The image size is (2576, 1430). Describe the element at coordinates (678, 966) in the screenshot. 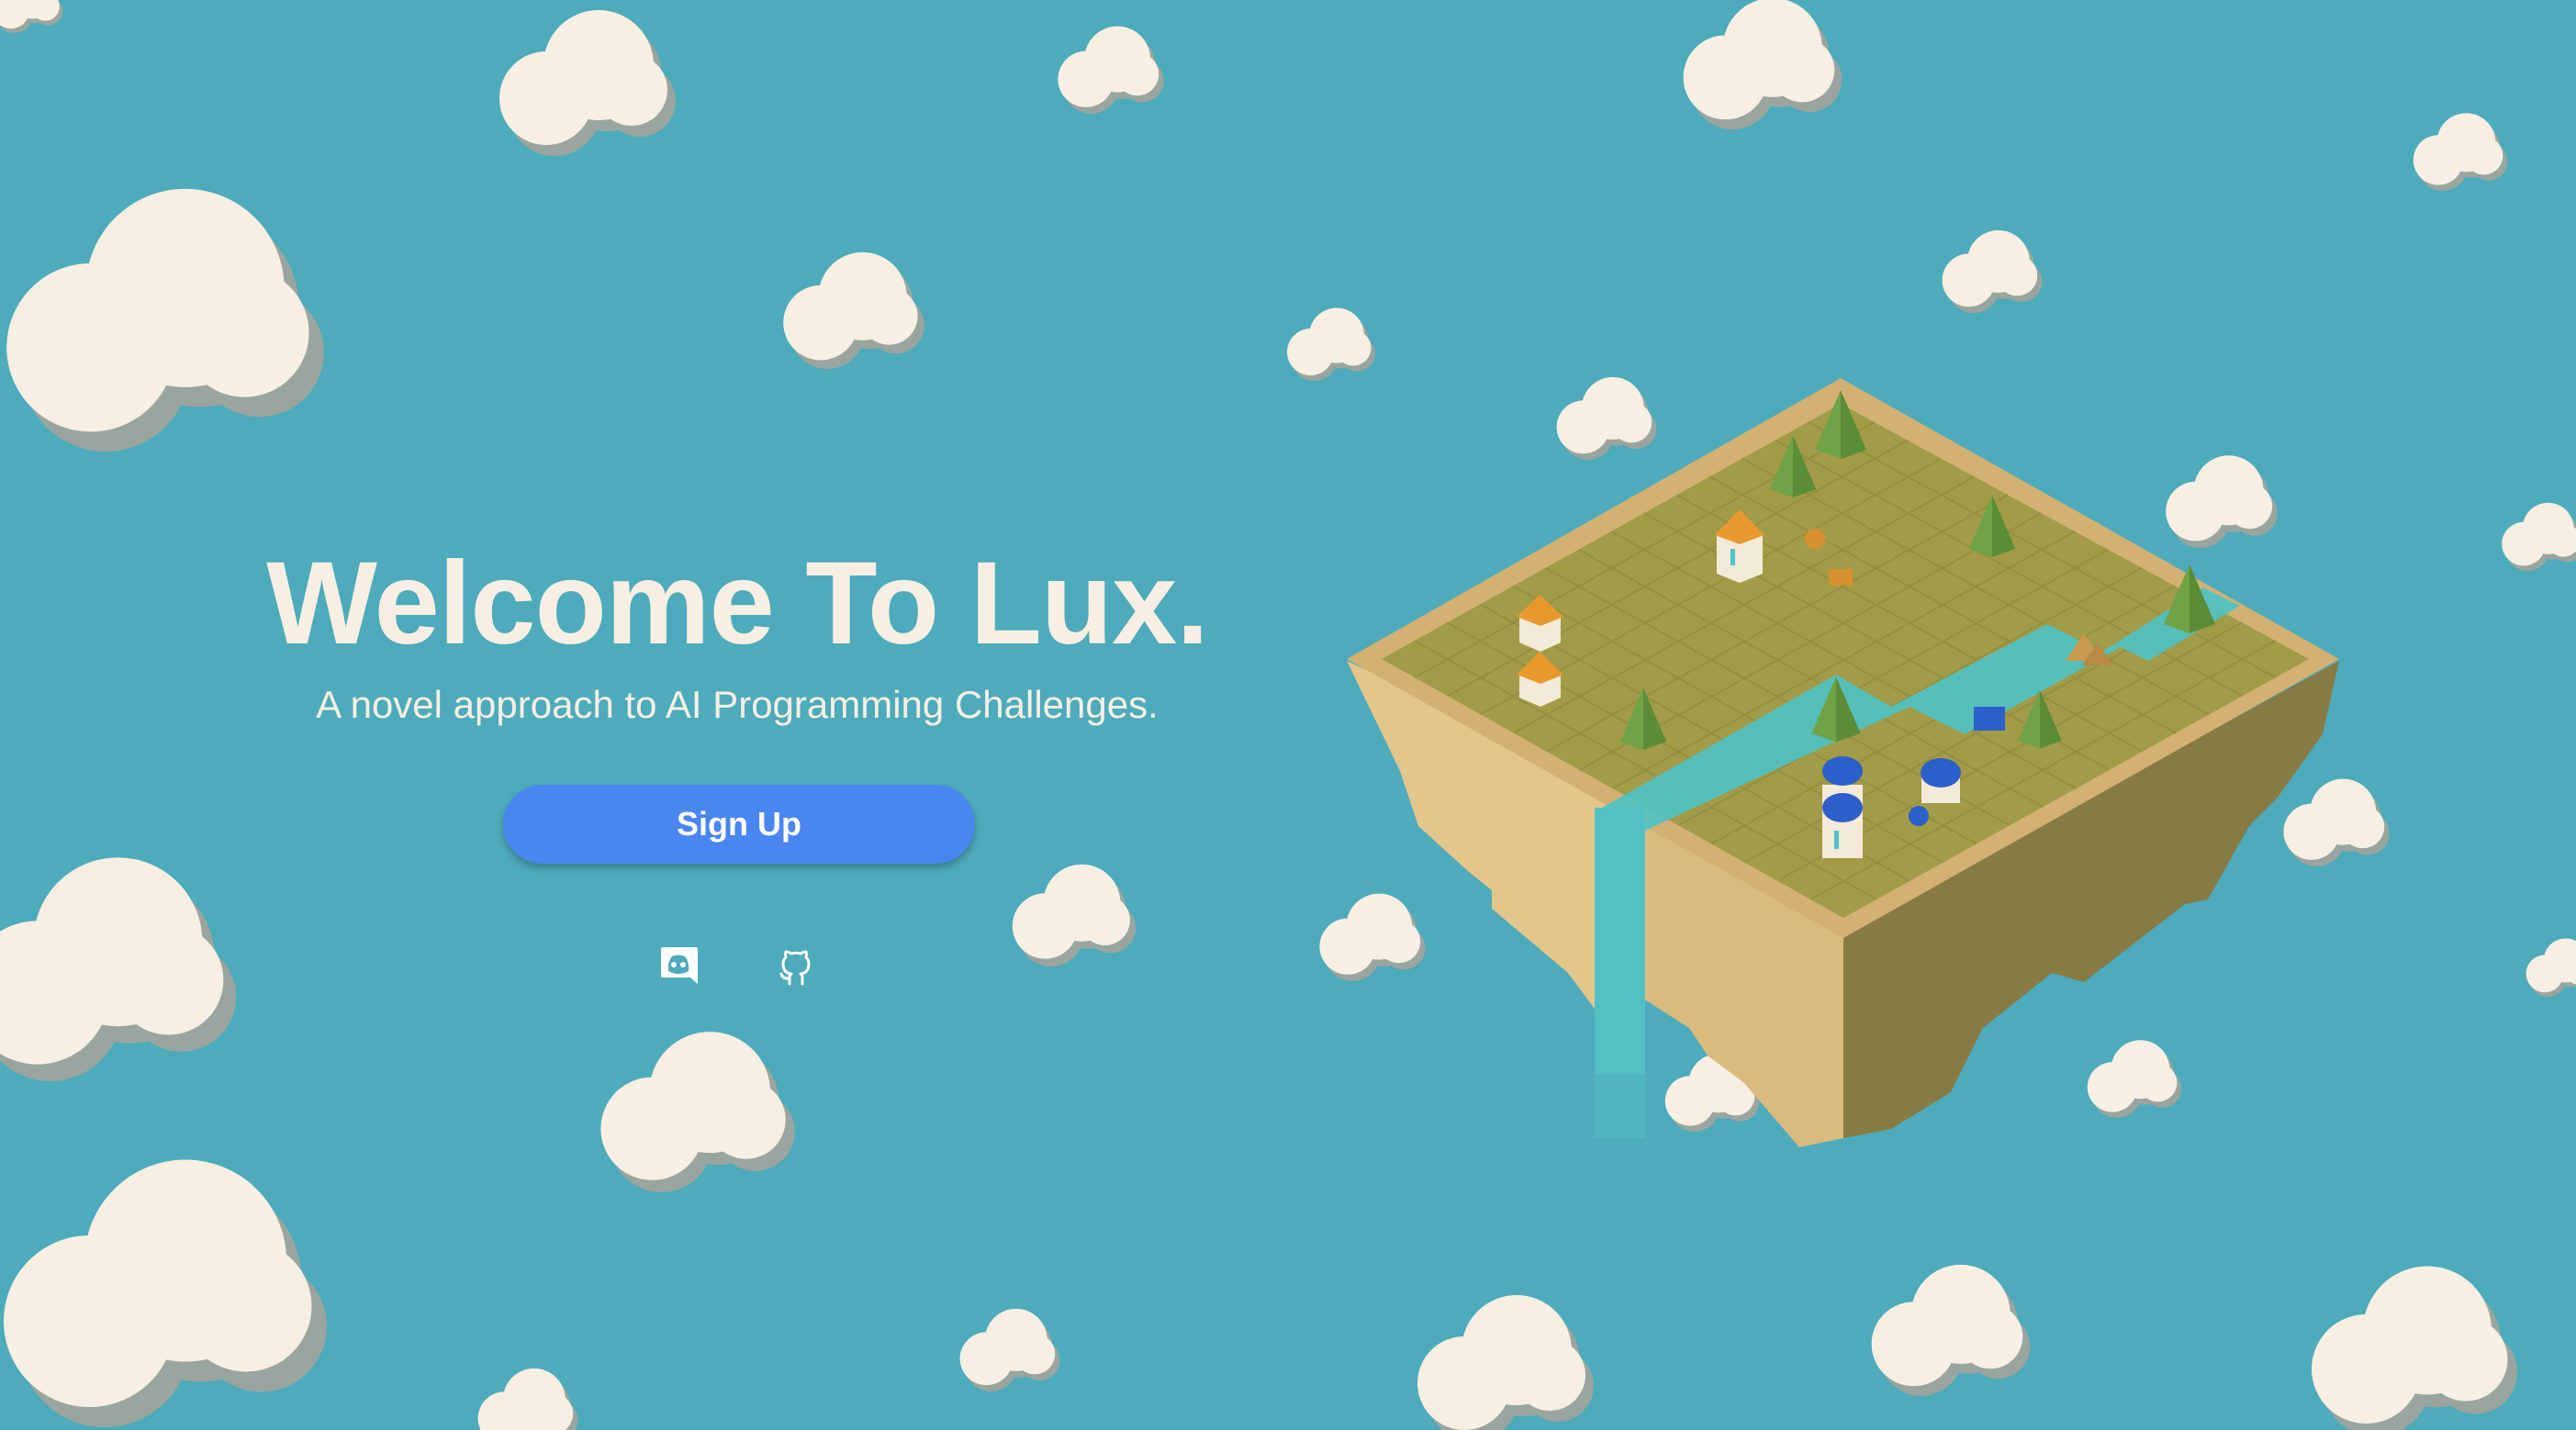

I see `discord-icon` at that location.